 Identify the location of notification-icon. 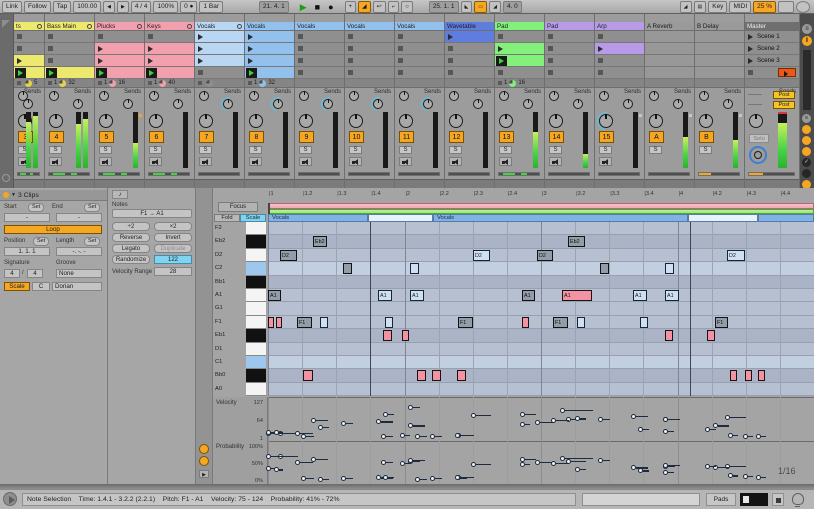
(798, 500).